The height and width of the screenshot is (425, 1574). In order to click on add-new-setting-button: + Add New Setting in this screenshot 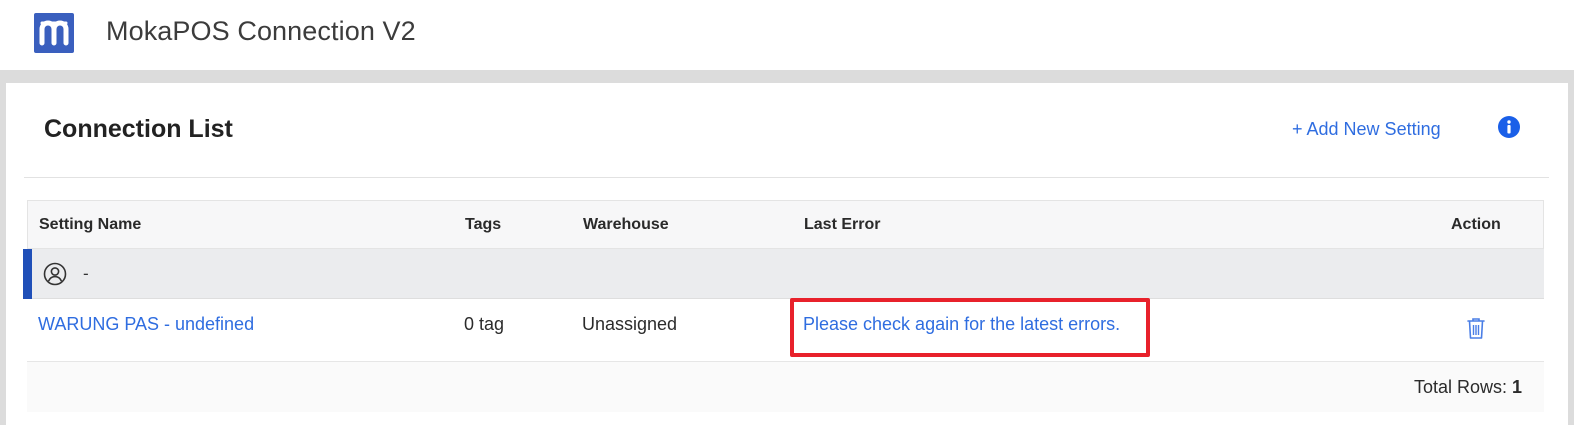, I will do `click(1366, 129)`.